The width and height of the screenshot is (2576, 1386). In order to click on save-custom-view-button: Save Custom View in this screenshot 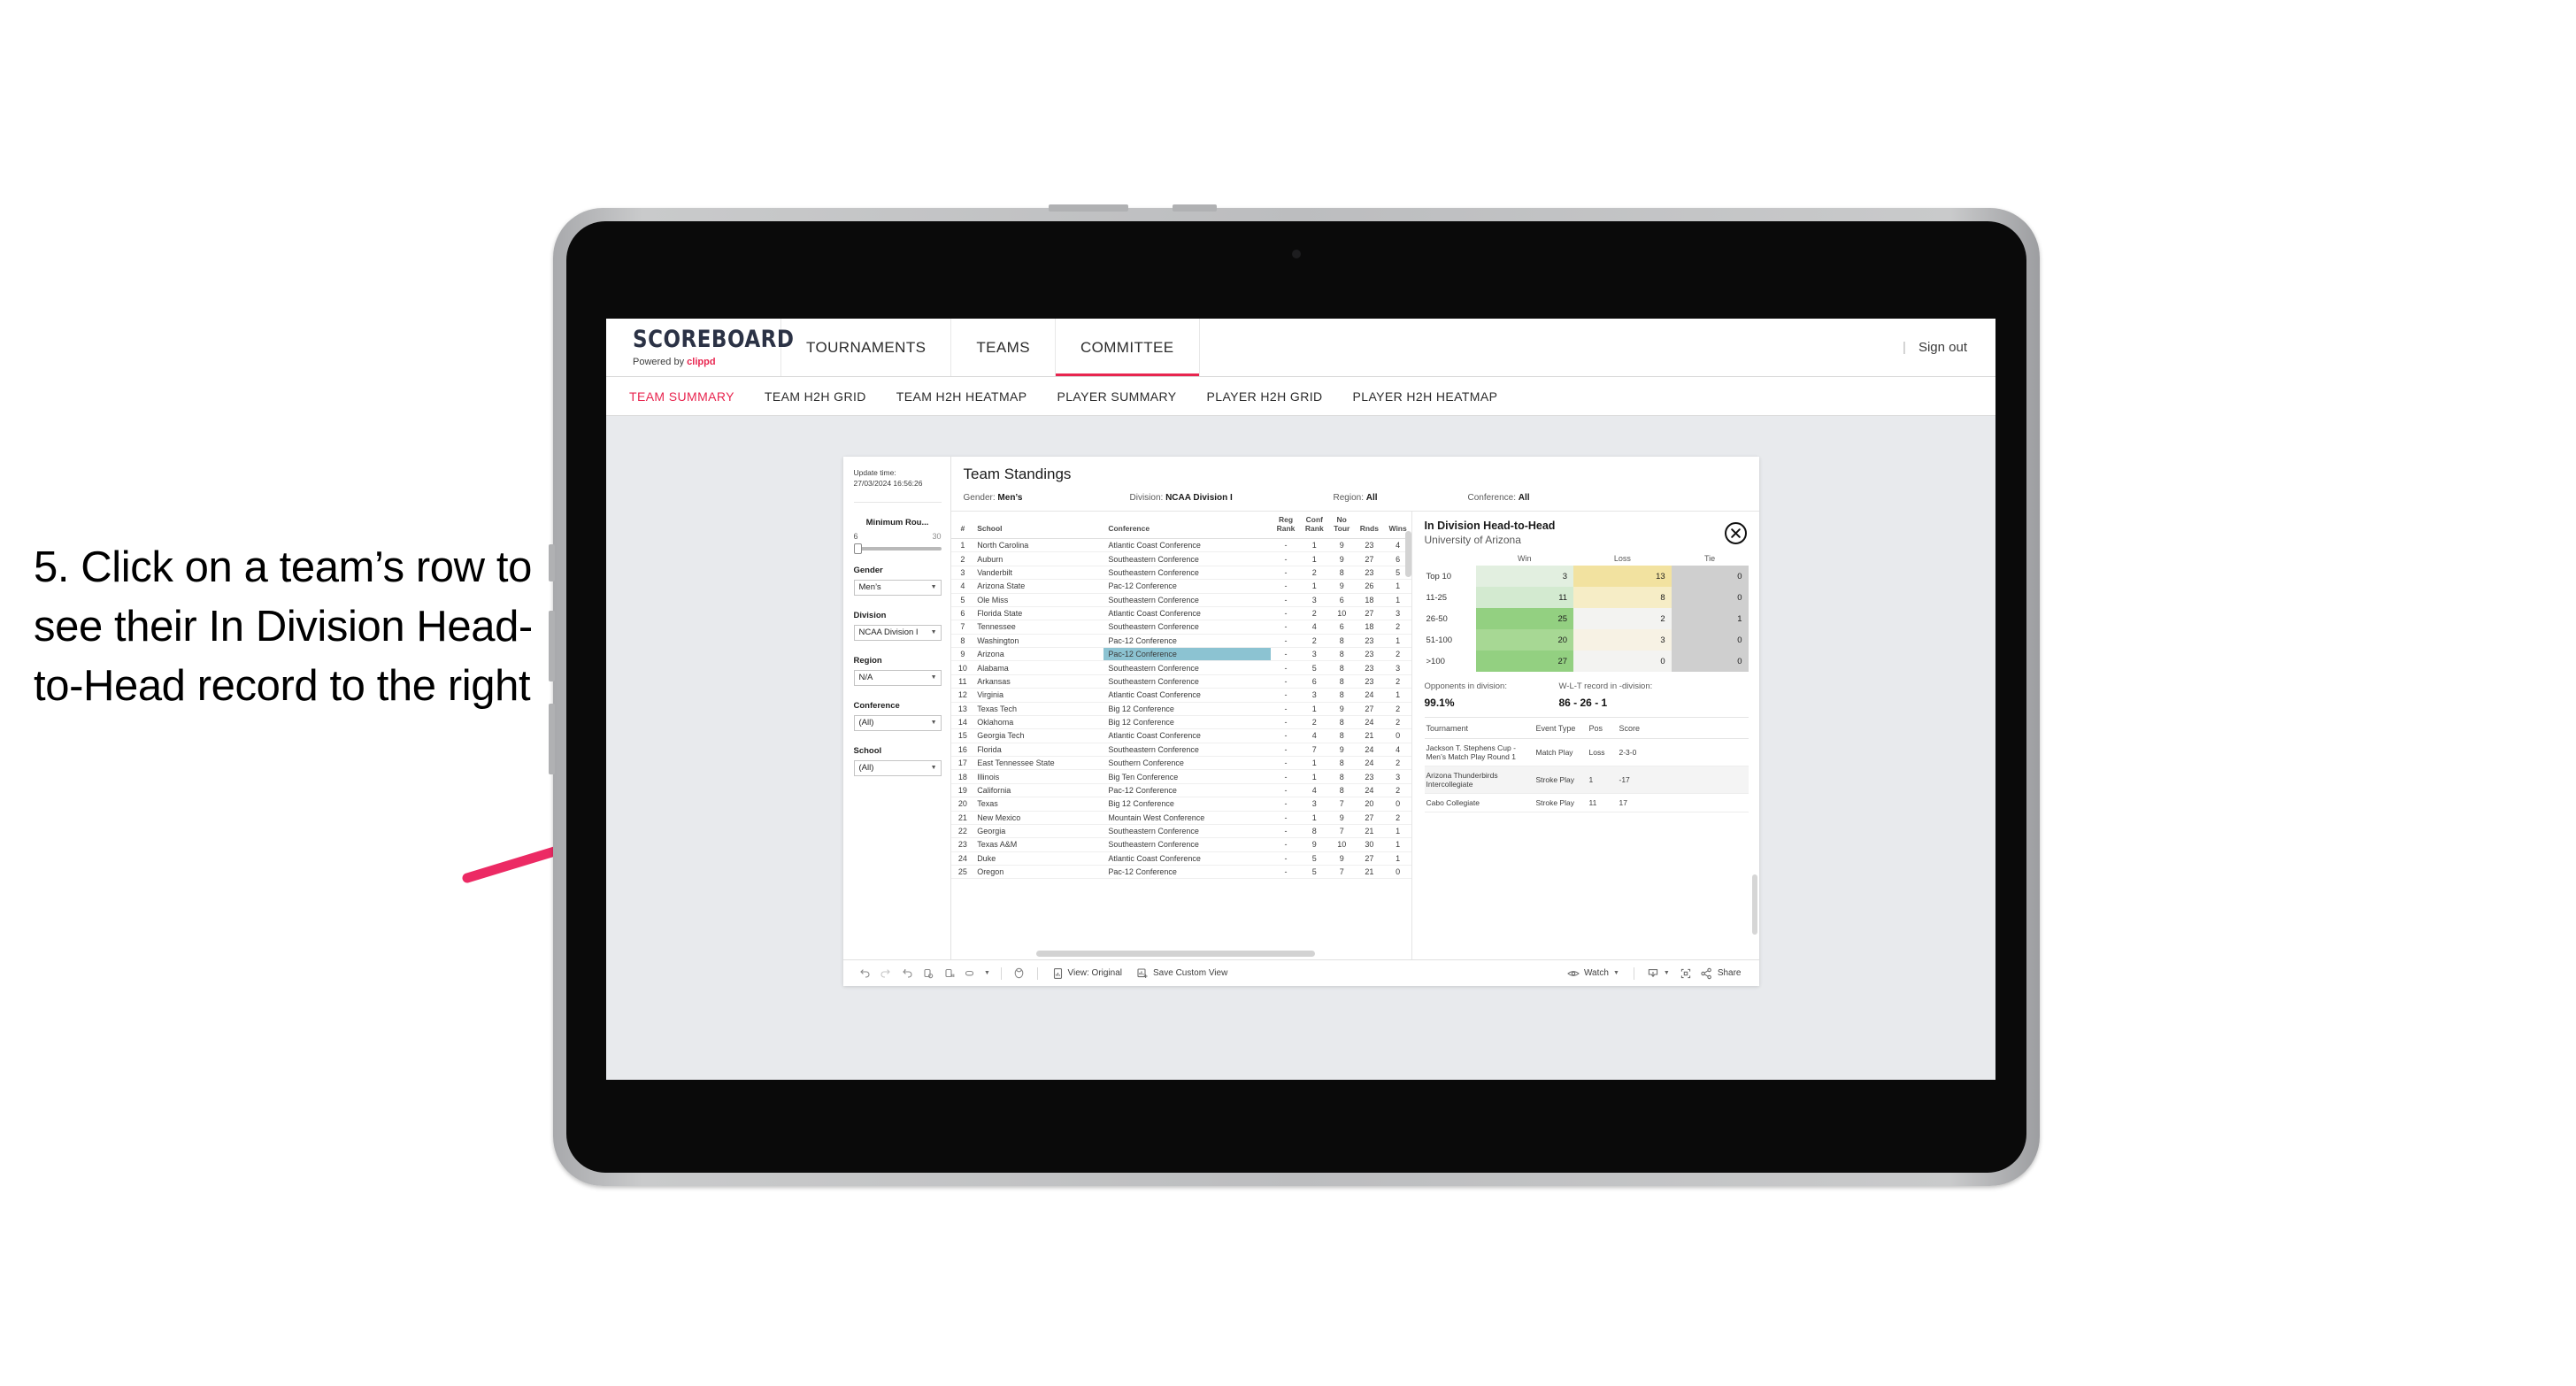, I will do `click(1181, 974)`.